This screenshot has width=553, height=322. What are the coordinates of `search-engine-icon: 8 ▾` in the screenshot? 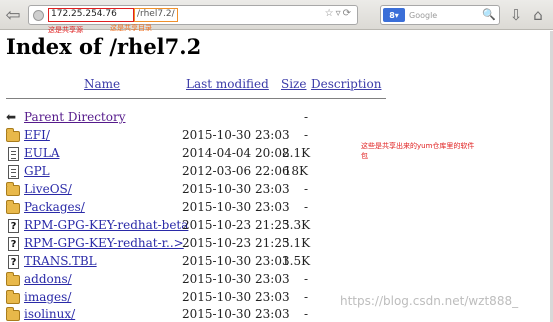 It's located at (394, 15).